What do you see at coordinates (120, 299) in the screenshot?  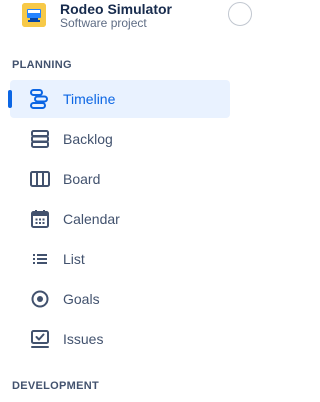 I see `nav-item-goals: Goals` at bounding box center [120, 299].